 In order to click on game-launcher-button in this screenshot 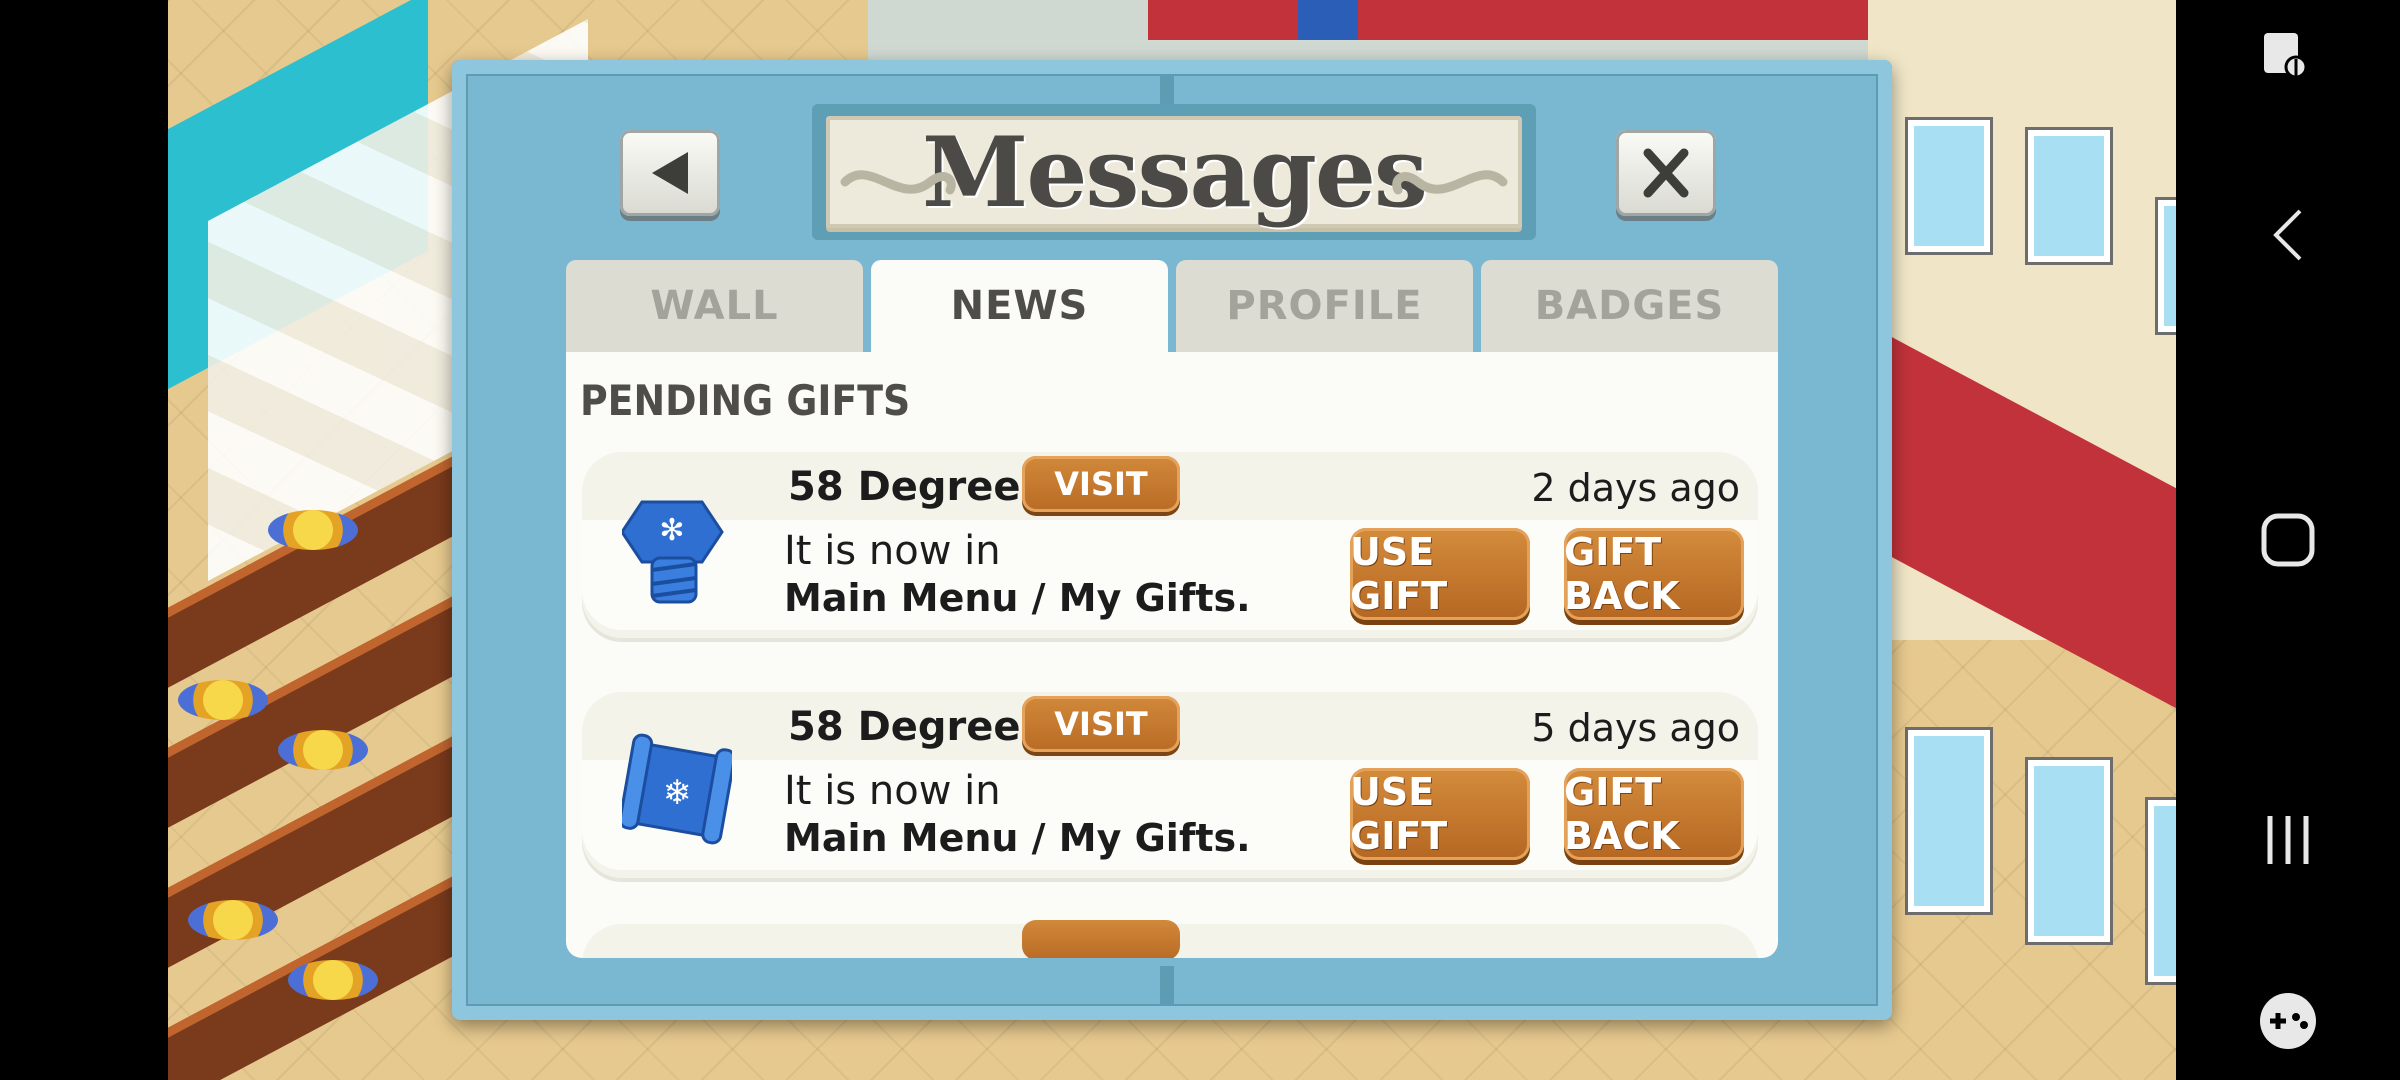, I will do `click(2288, 1021)`.